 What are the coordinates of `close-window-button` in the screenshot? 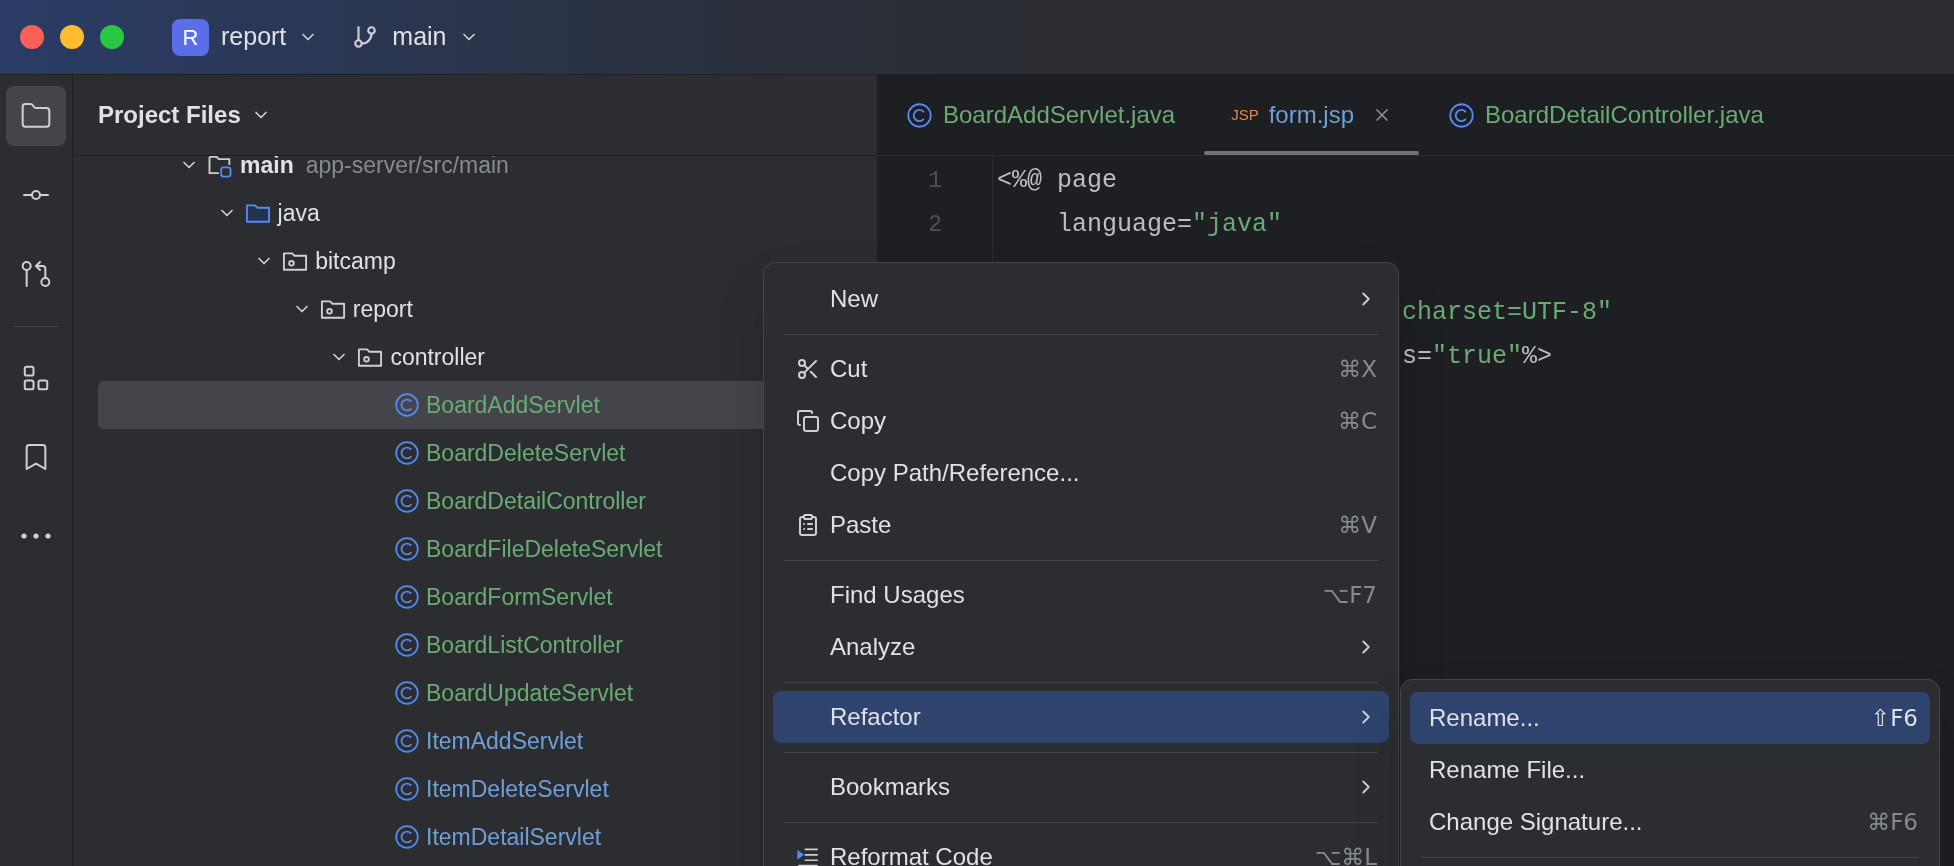 It's located at (32, 37).